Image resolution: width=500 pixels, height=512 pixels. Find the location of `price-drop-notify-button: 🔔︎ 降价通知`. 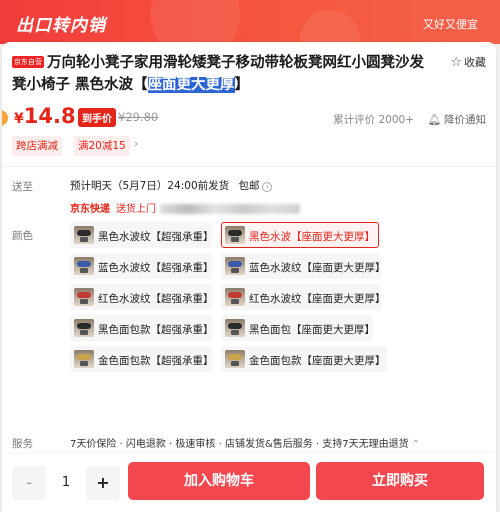

price-drop-notify-button: 🔔︎ 降价通知 is located at coordinates (457, 119).